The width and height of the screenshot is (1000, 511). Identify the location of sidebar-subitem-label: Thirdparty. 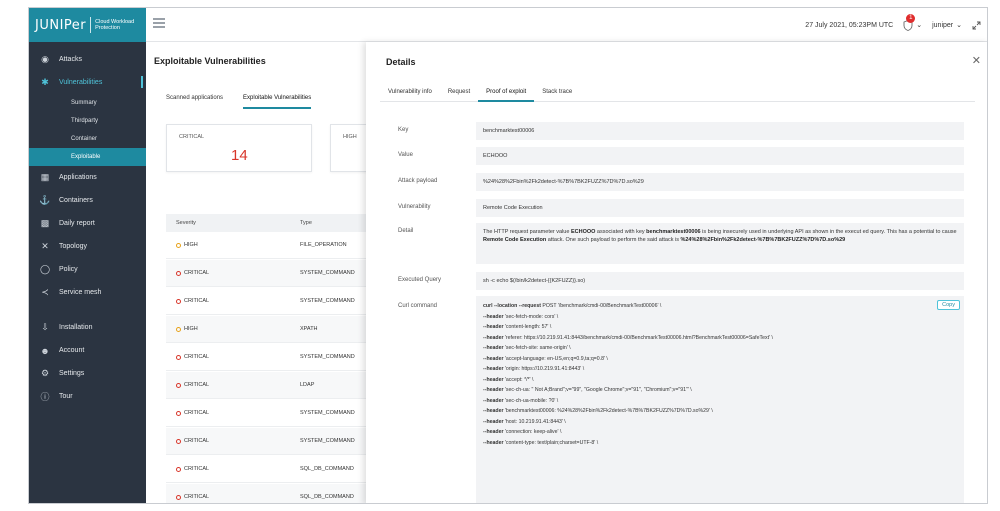
(85, 121).